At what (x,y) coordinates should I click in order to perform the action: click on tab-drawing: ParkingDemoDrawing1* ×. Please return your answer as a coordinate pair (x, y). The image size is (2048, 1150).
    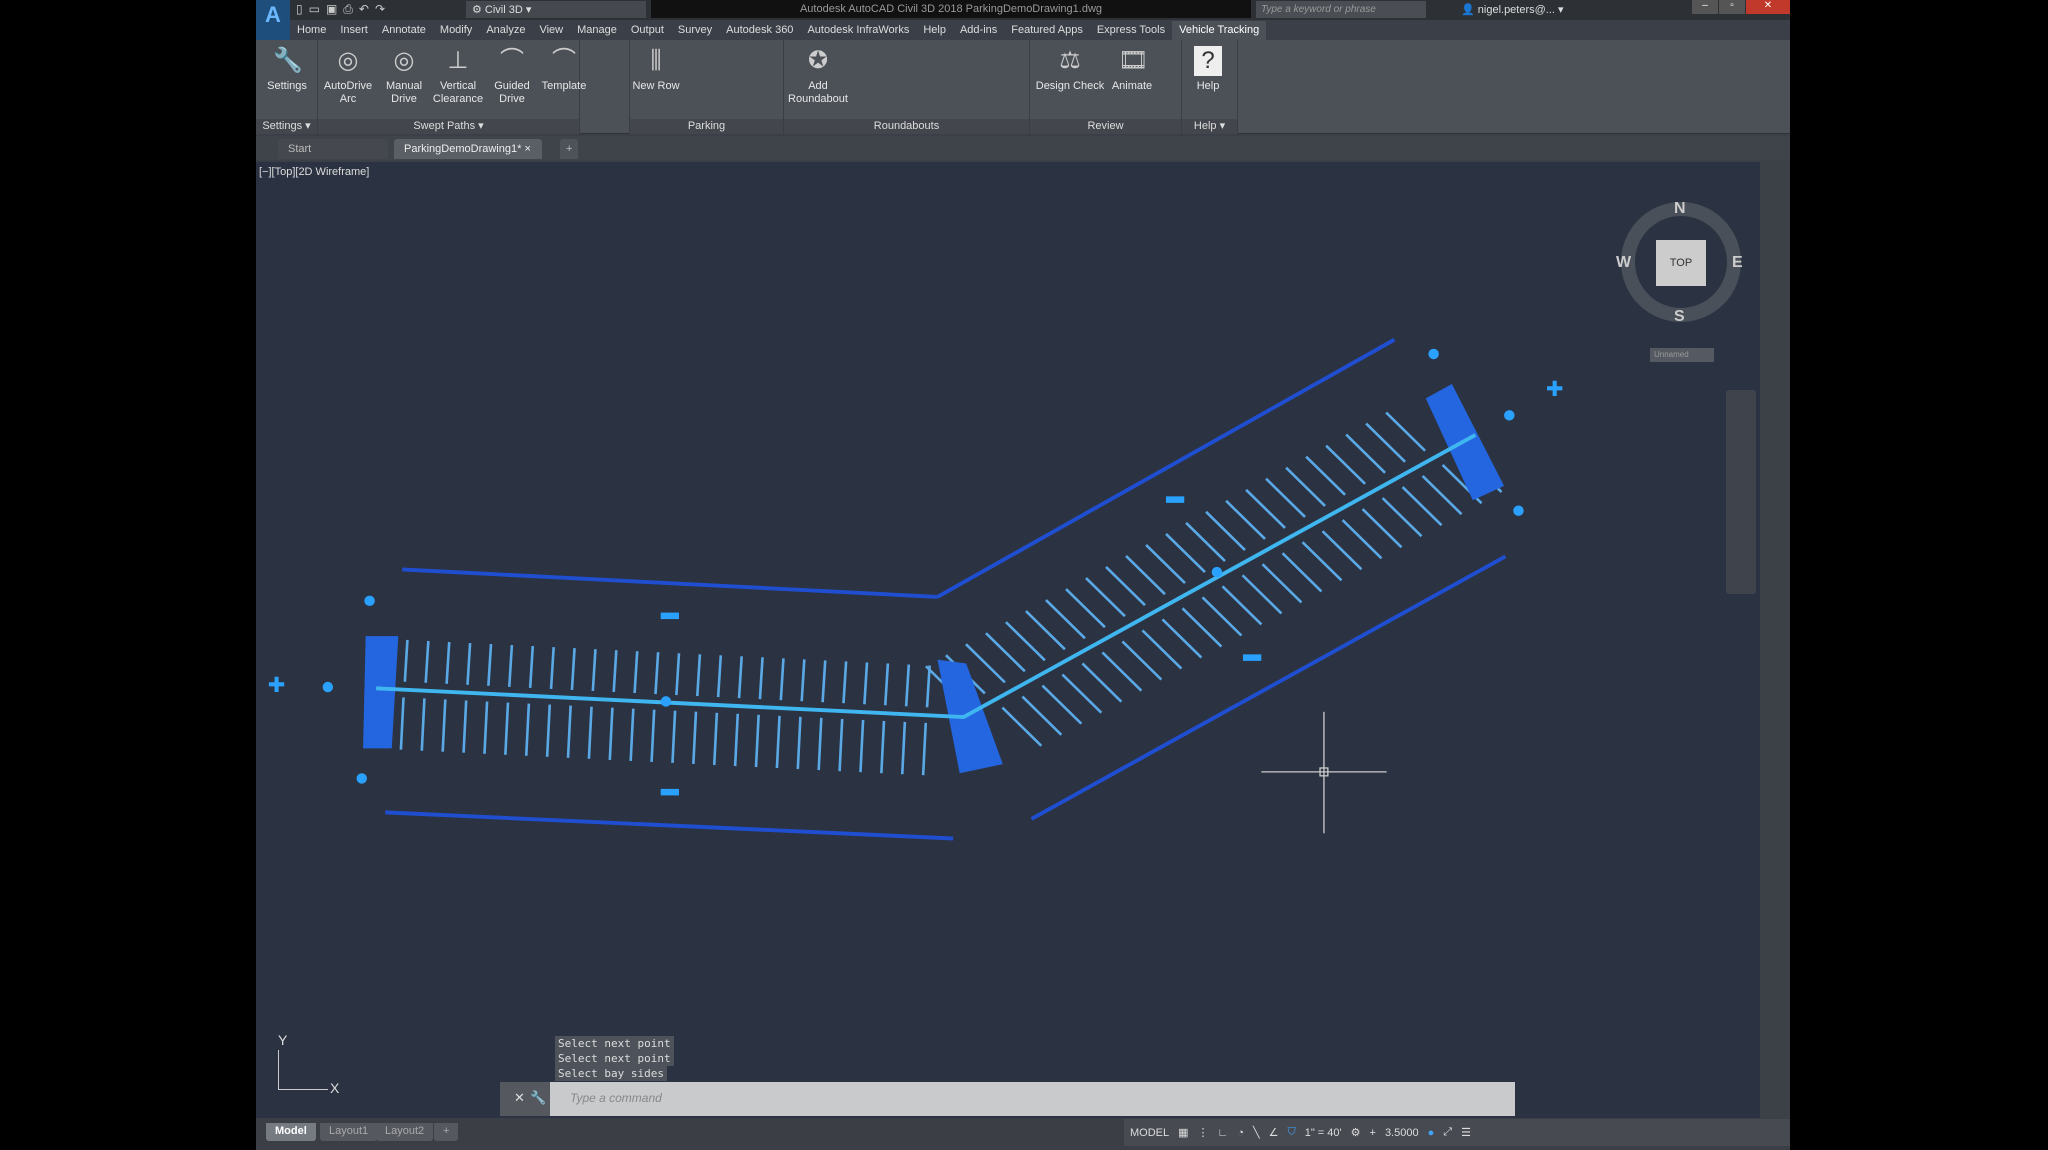
    Looking at the image, I should click on (468, 149).